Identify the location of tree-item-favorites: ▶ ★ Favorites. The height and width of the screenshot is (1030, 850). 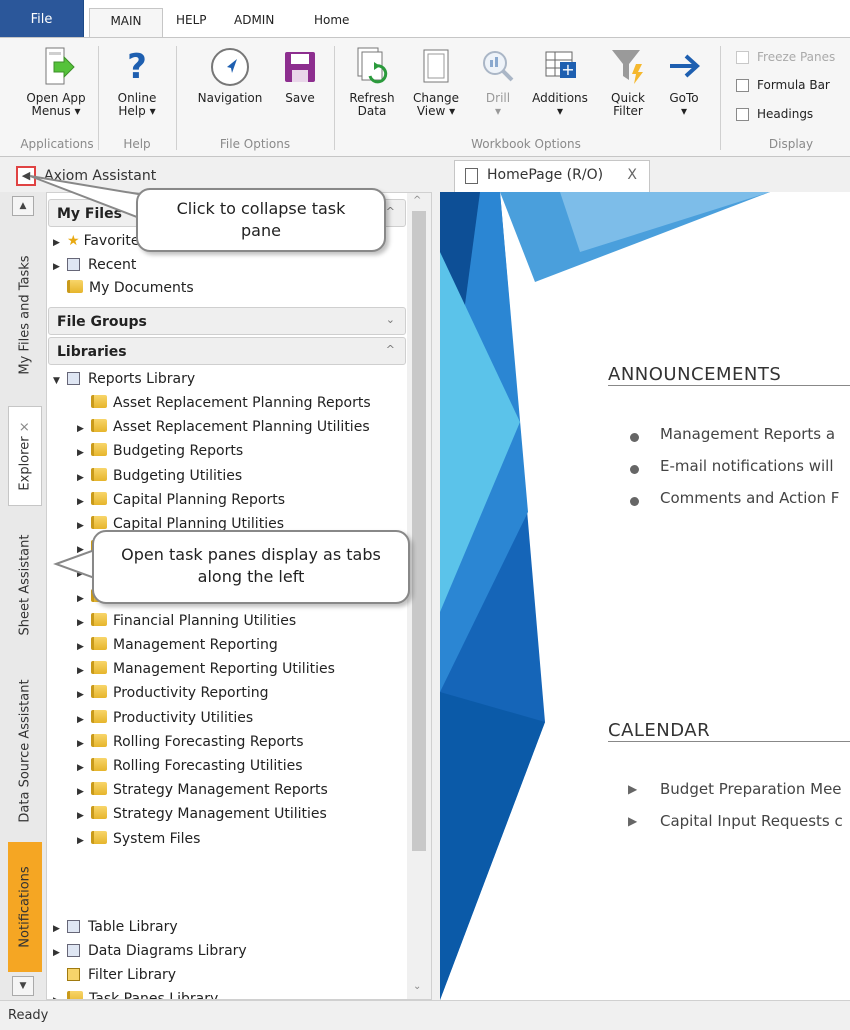
(100, 241).